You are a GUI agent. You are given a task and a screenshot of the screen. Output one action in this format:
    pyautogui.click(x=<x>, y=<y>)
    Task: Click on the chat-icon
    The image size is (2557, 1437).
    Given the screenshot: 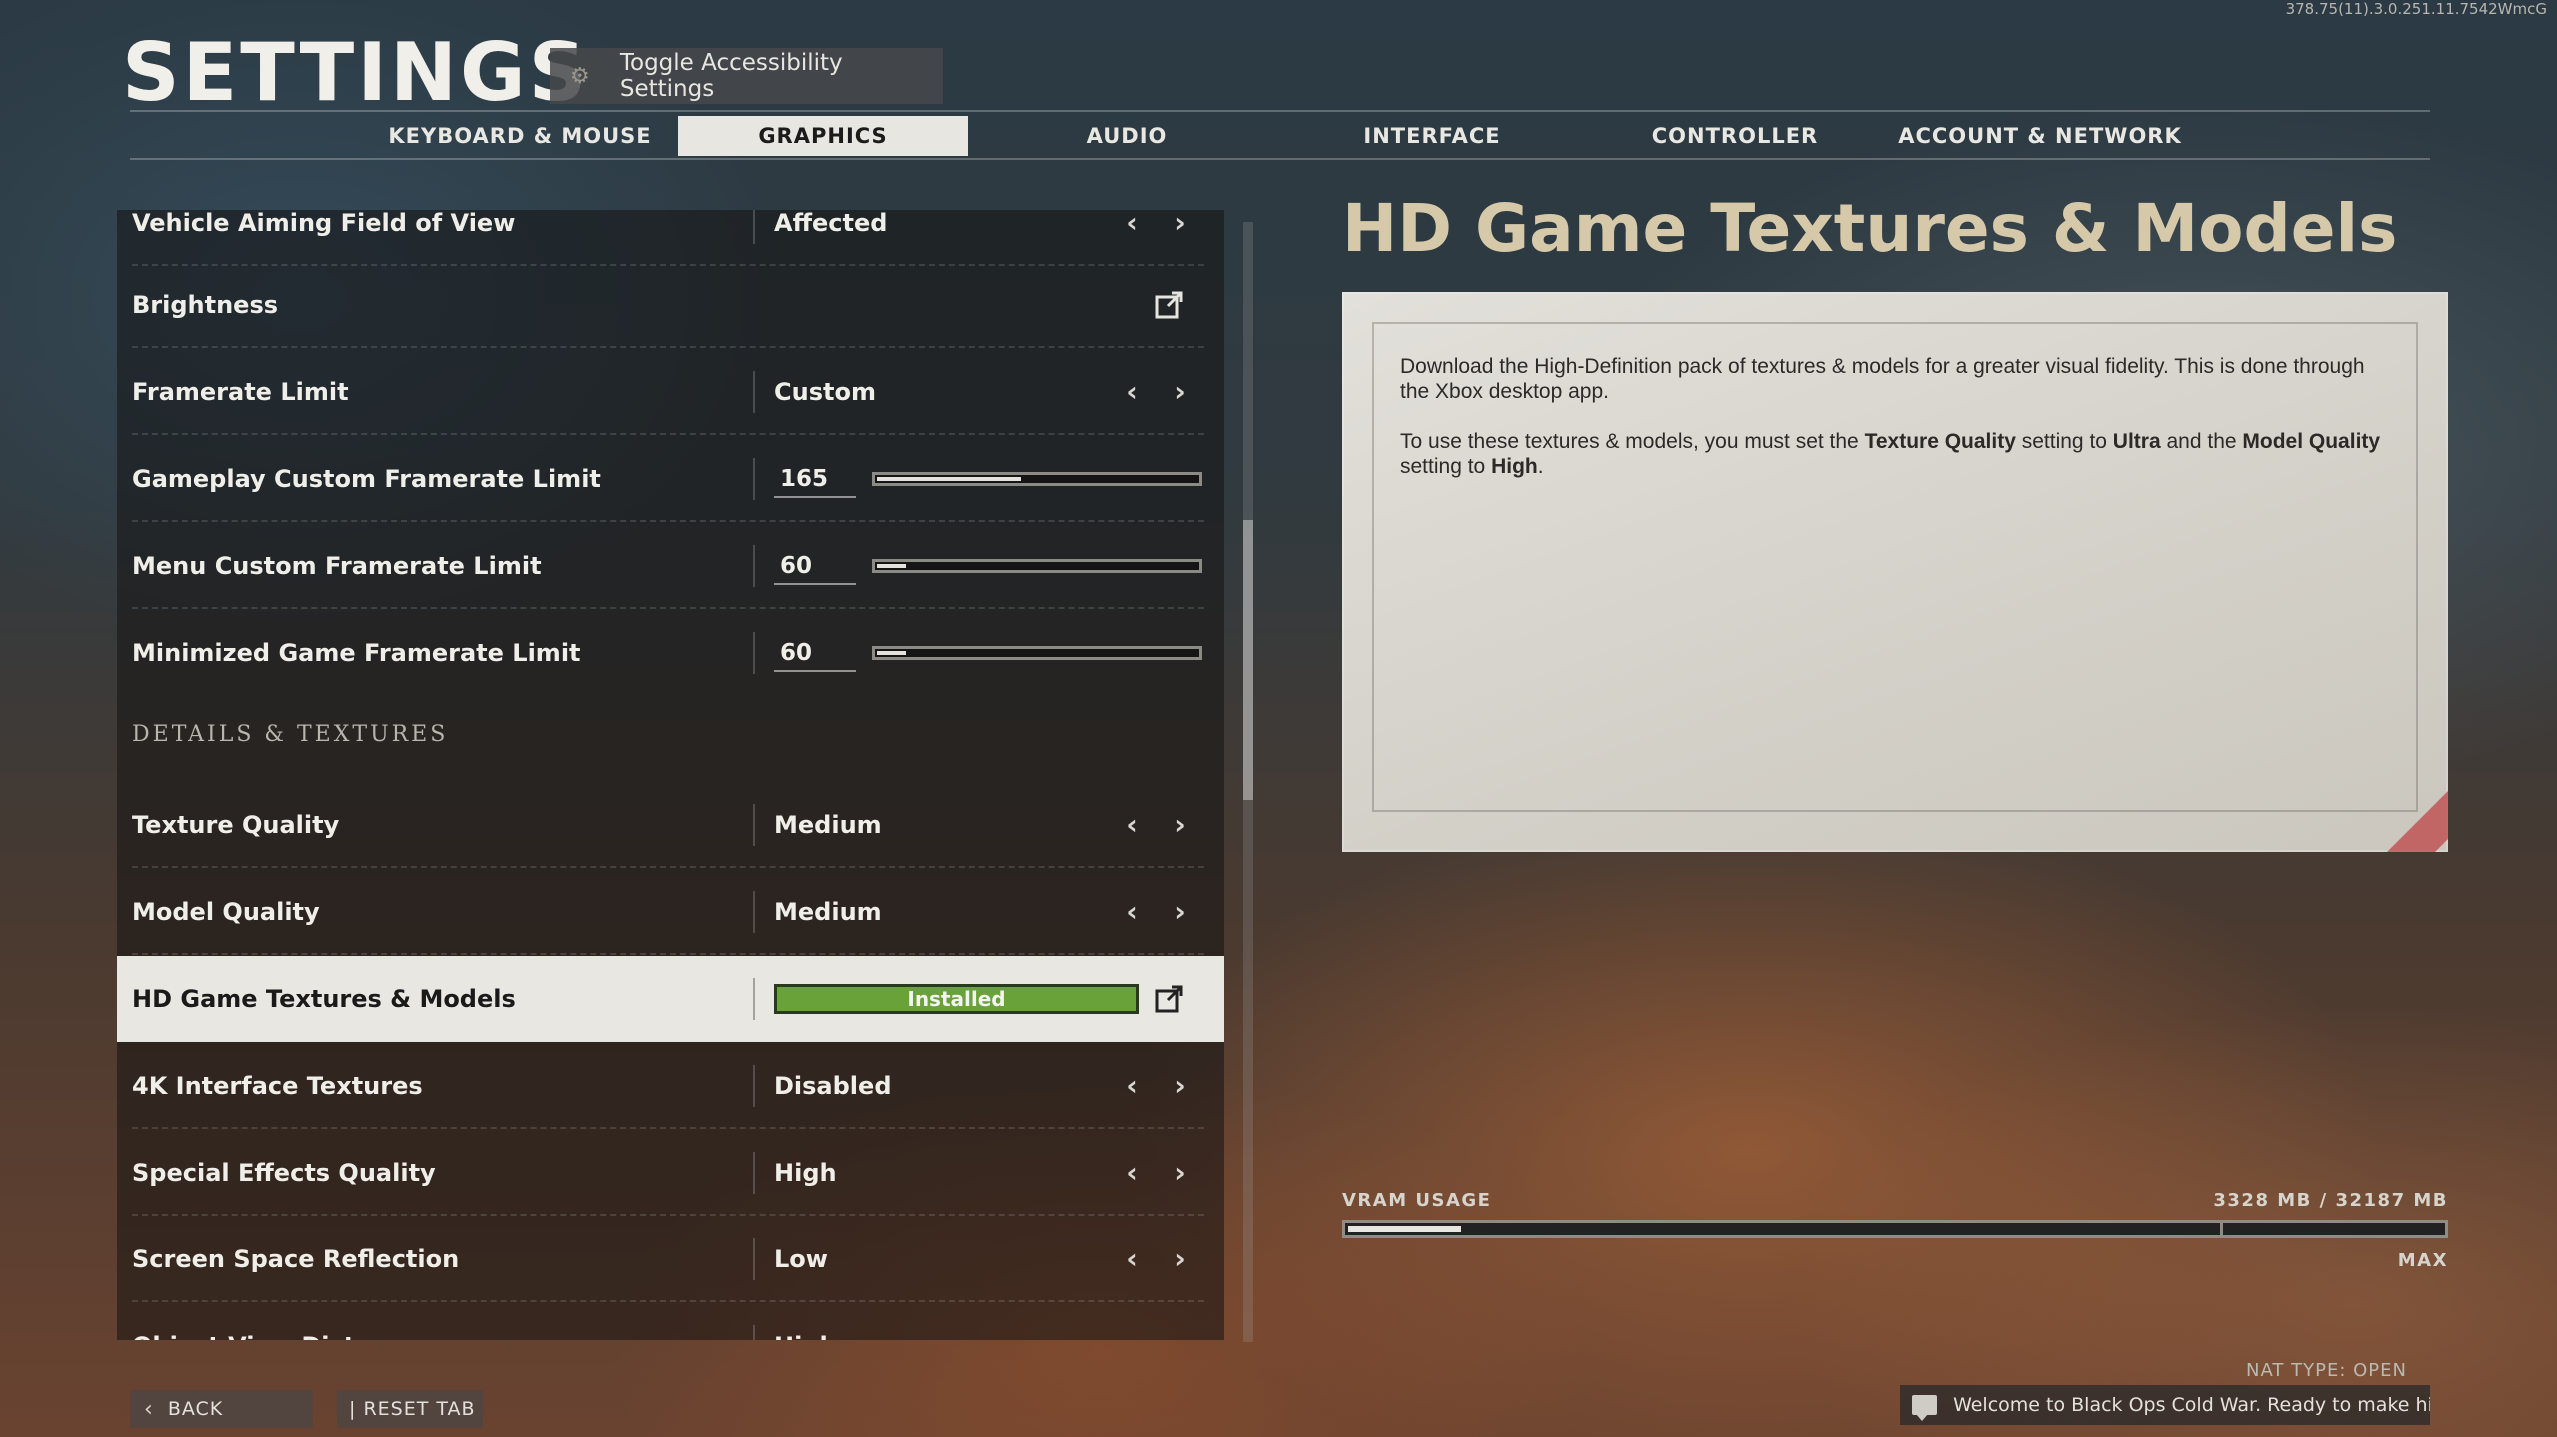 What is the action you would take?
    pyautogui.click(x=1925, y=1408)
    